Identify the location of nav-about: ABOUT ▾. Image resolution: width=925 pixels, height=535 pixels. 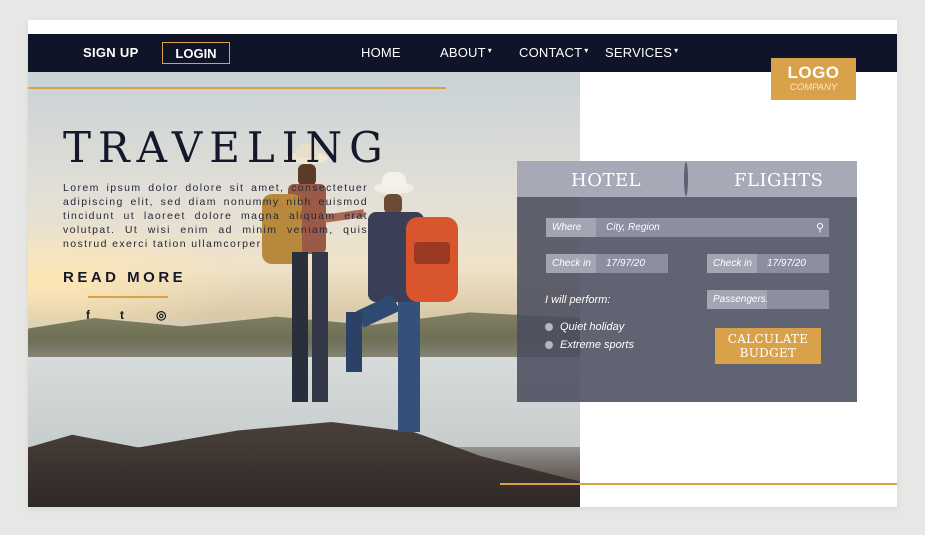
(466, 52).